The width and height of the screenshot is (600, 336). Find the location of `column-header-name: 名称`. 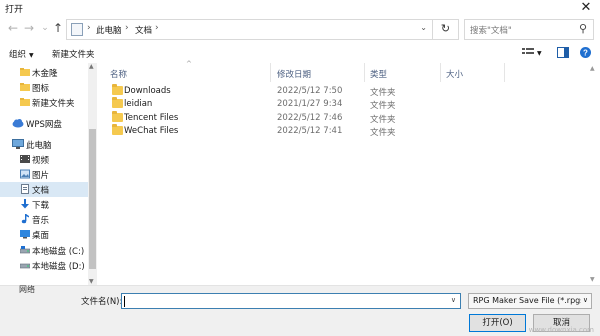

column-header-name: 名称 is located at coordinates (118, 74).